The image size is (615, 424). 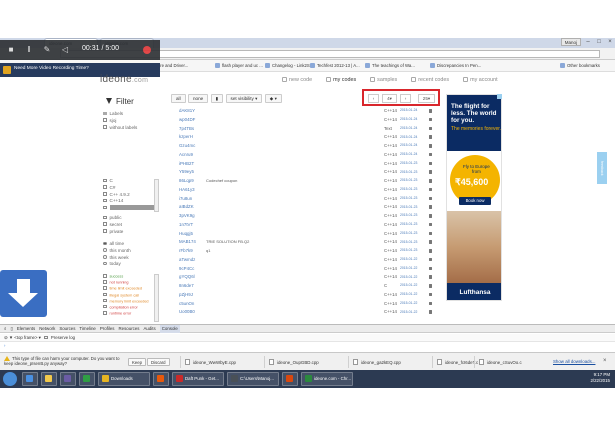 What do you see at coordinates (305, 286) in the screenshot?
I see `table-row: 8n6de7 C 2015-01-22` at bounding box center [305, 286].